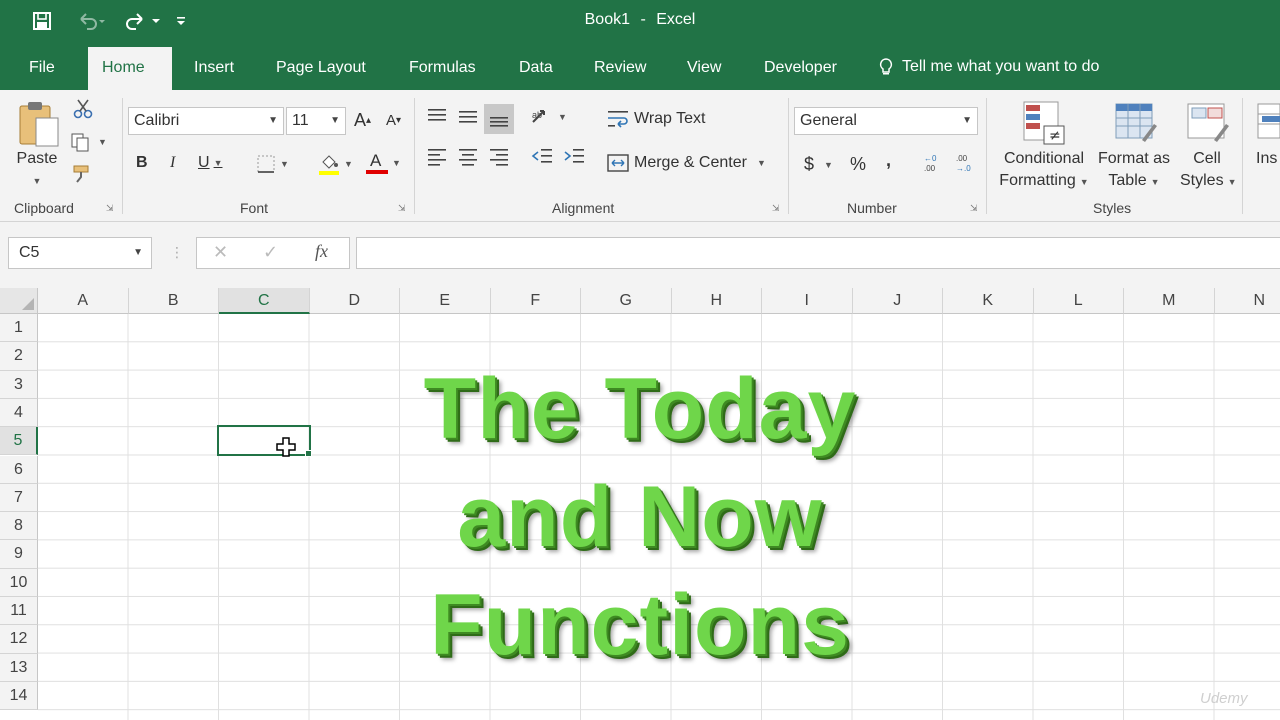 Image resolution: width=1280 pixels, height=720 pixels. I want to click on middle-align-icon, so click(468, 116).